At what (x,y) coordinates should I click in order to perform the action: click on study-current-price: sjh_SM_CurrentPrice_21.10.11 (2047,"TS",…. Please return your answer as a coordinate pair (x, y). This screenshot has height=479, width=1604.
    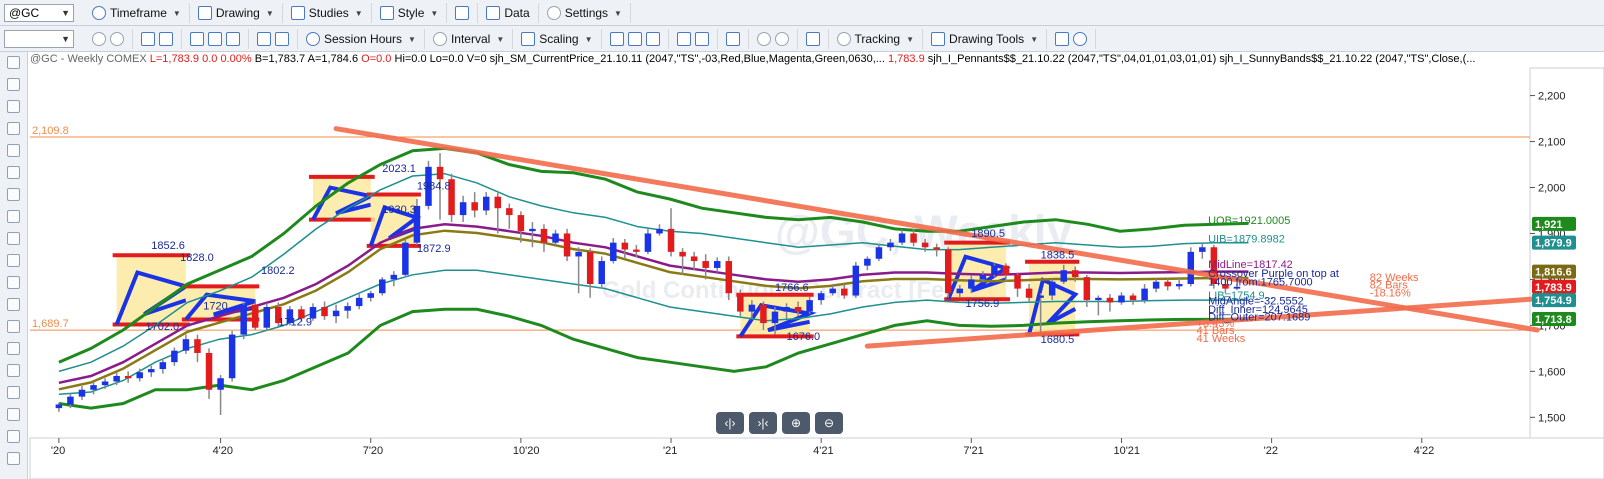
    Looking at the image, I should click on (687, 59).